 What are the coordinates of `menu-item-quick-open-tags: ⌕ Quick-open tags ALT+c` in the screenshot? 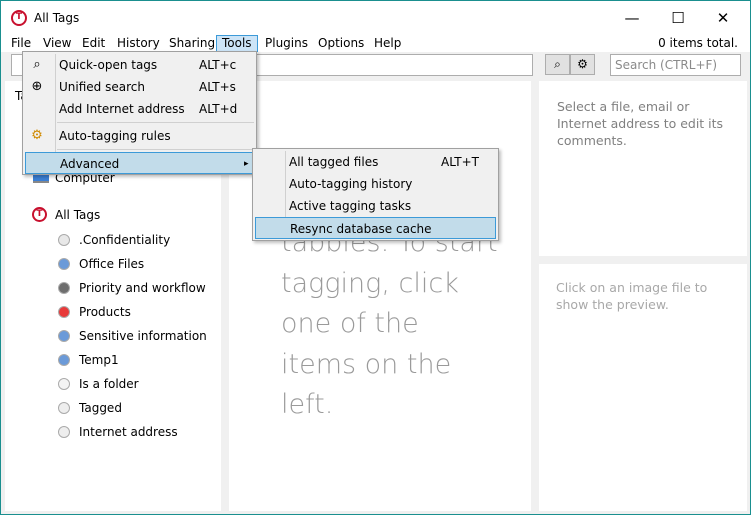 It's located at (139, 65).